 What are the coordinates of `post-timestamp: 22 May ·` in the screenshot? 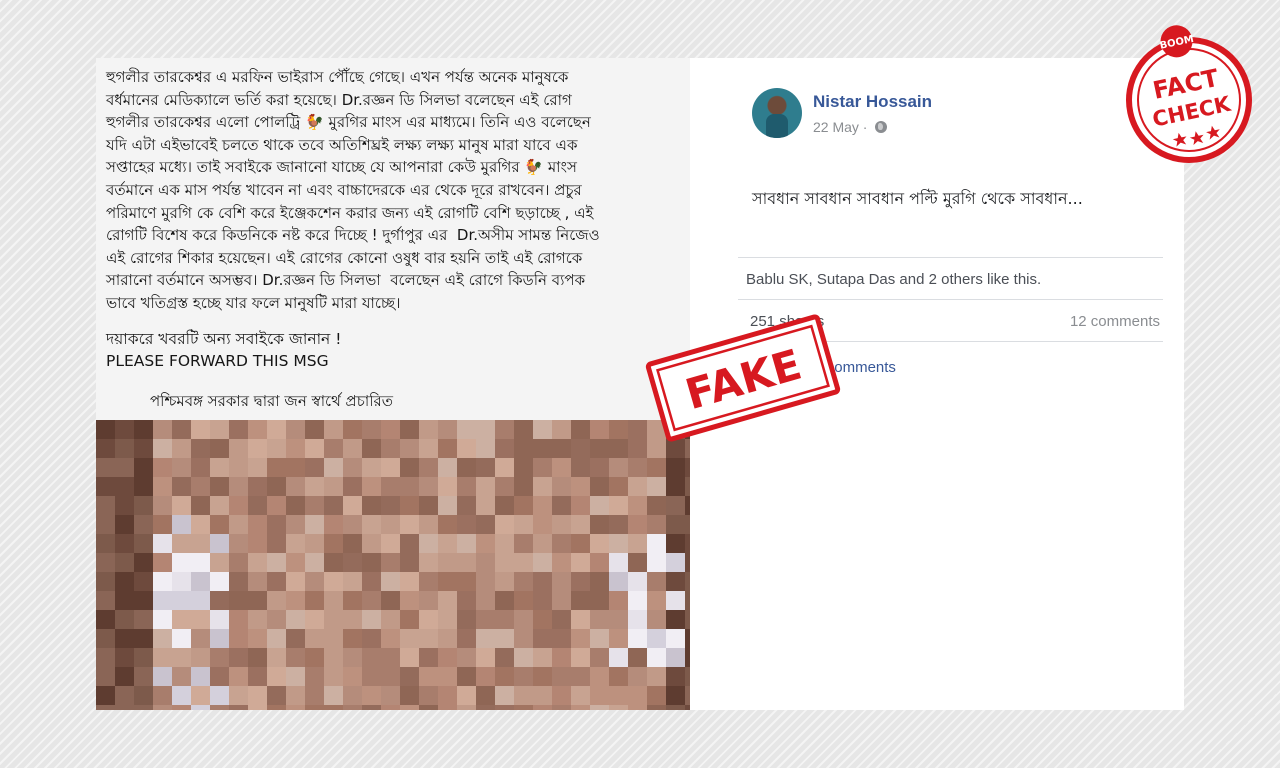 It's located at (850, 127).